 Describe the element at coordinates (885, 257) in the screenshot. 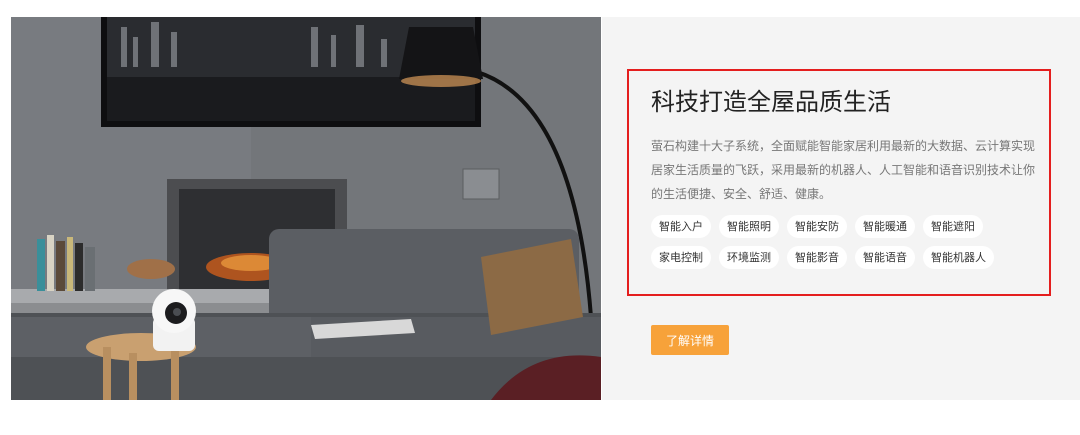

I see `tag-smart-voice: 智能语音` at that location.